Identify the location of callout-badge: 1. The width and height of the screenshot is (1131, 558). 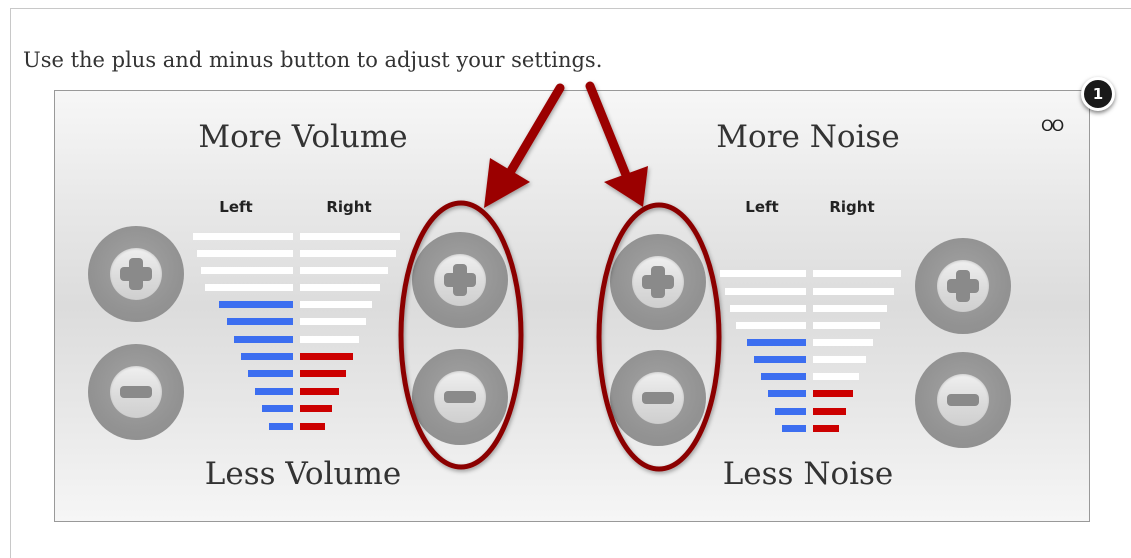
(1098, 94).